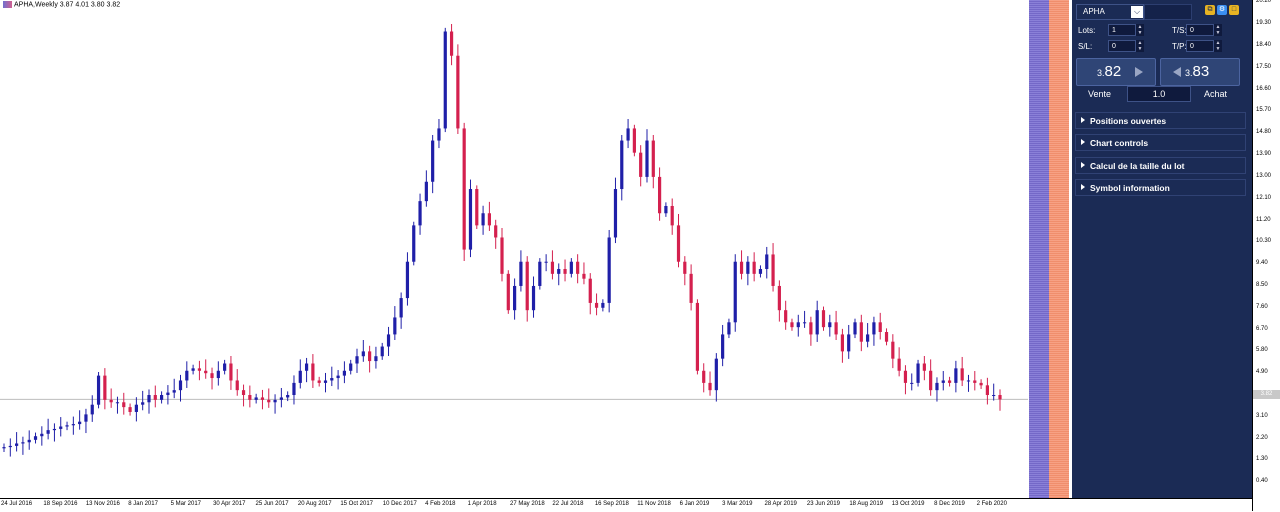 This screenshot has width=1280, height=512. Describe the element at coordinates (1264, 175) in the screenshot. I see `price-tick: 13.00` at that location.